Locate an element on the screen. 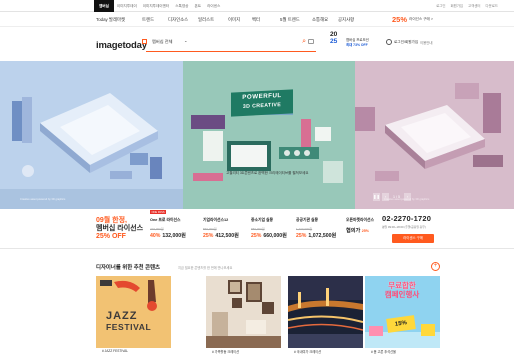 Image resolution: width=514 pixels, height=358 pixels. promo-year: 20 25 is located at coordinates (337, 38).